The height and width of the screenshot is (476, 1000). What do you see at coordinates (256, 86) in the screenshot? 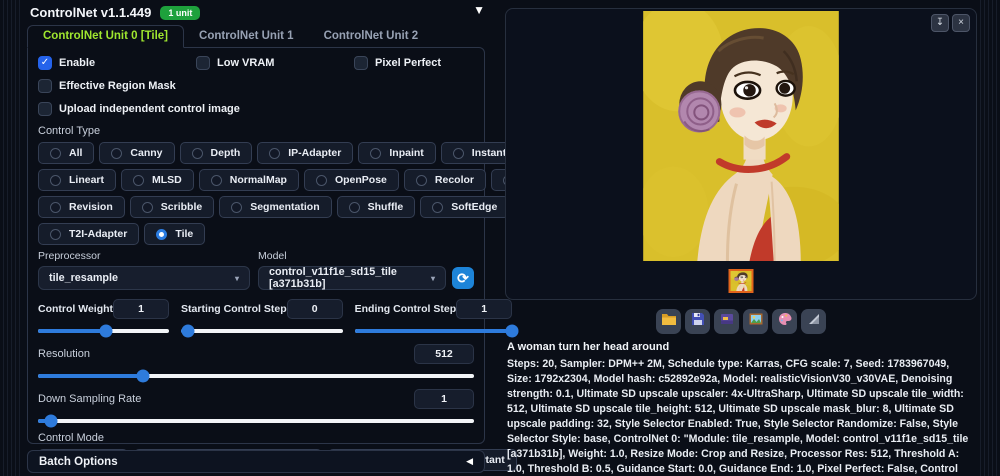
I see `checkbox-row: Effective Region Mask` at bounding box center [256, 86].